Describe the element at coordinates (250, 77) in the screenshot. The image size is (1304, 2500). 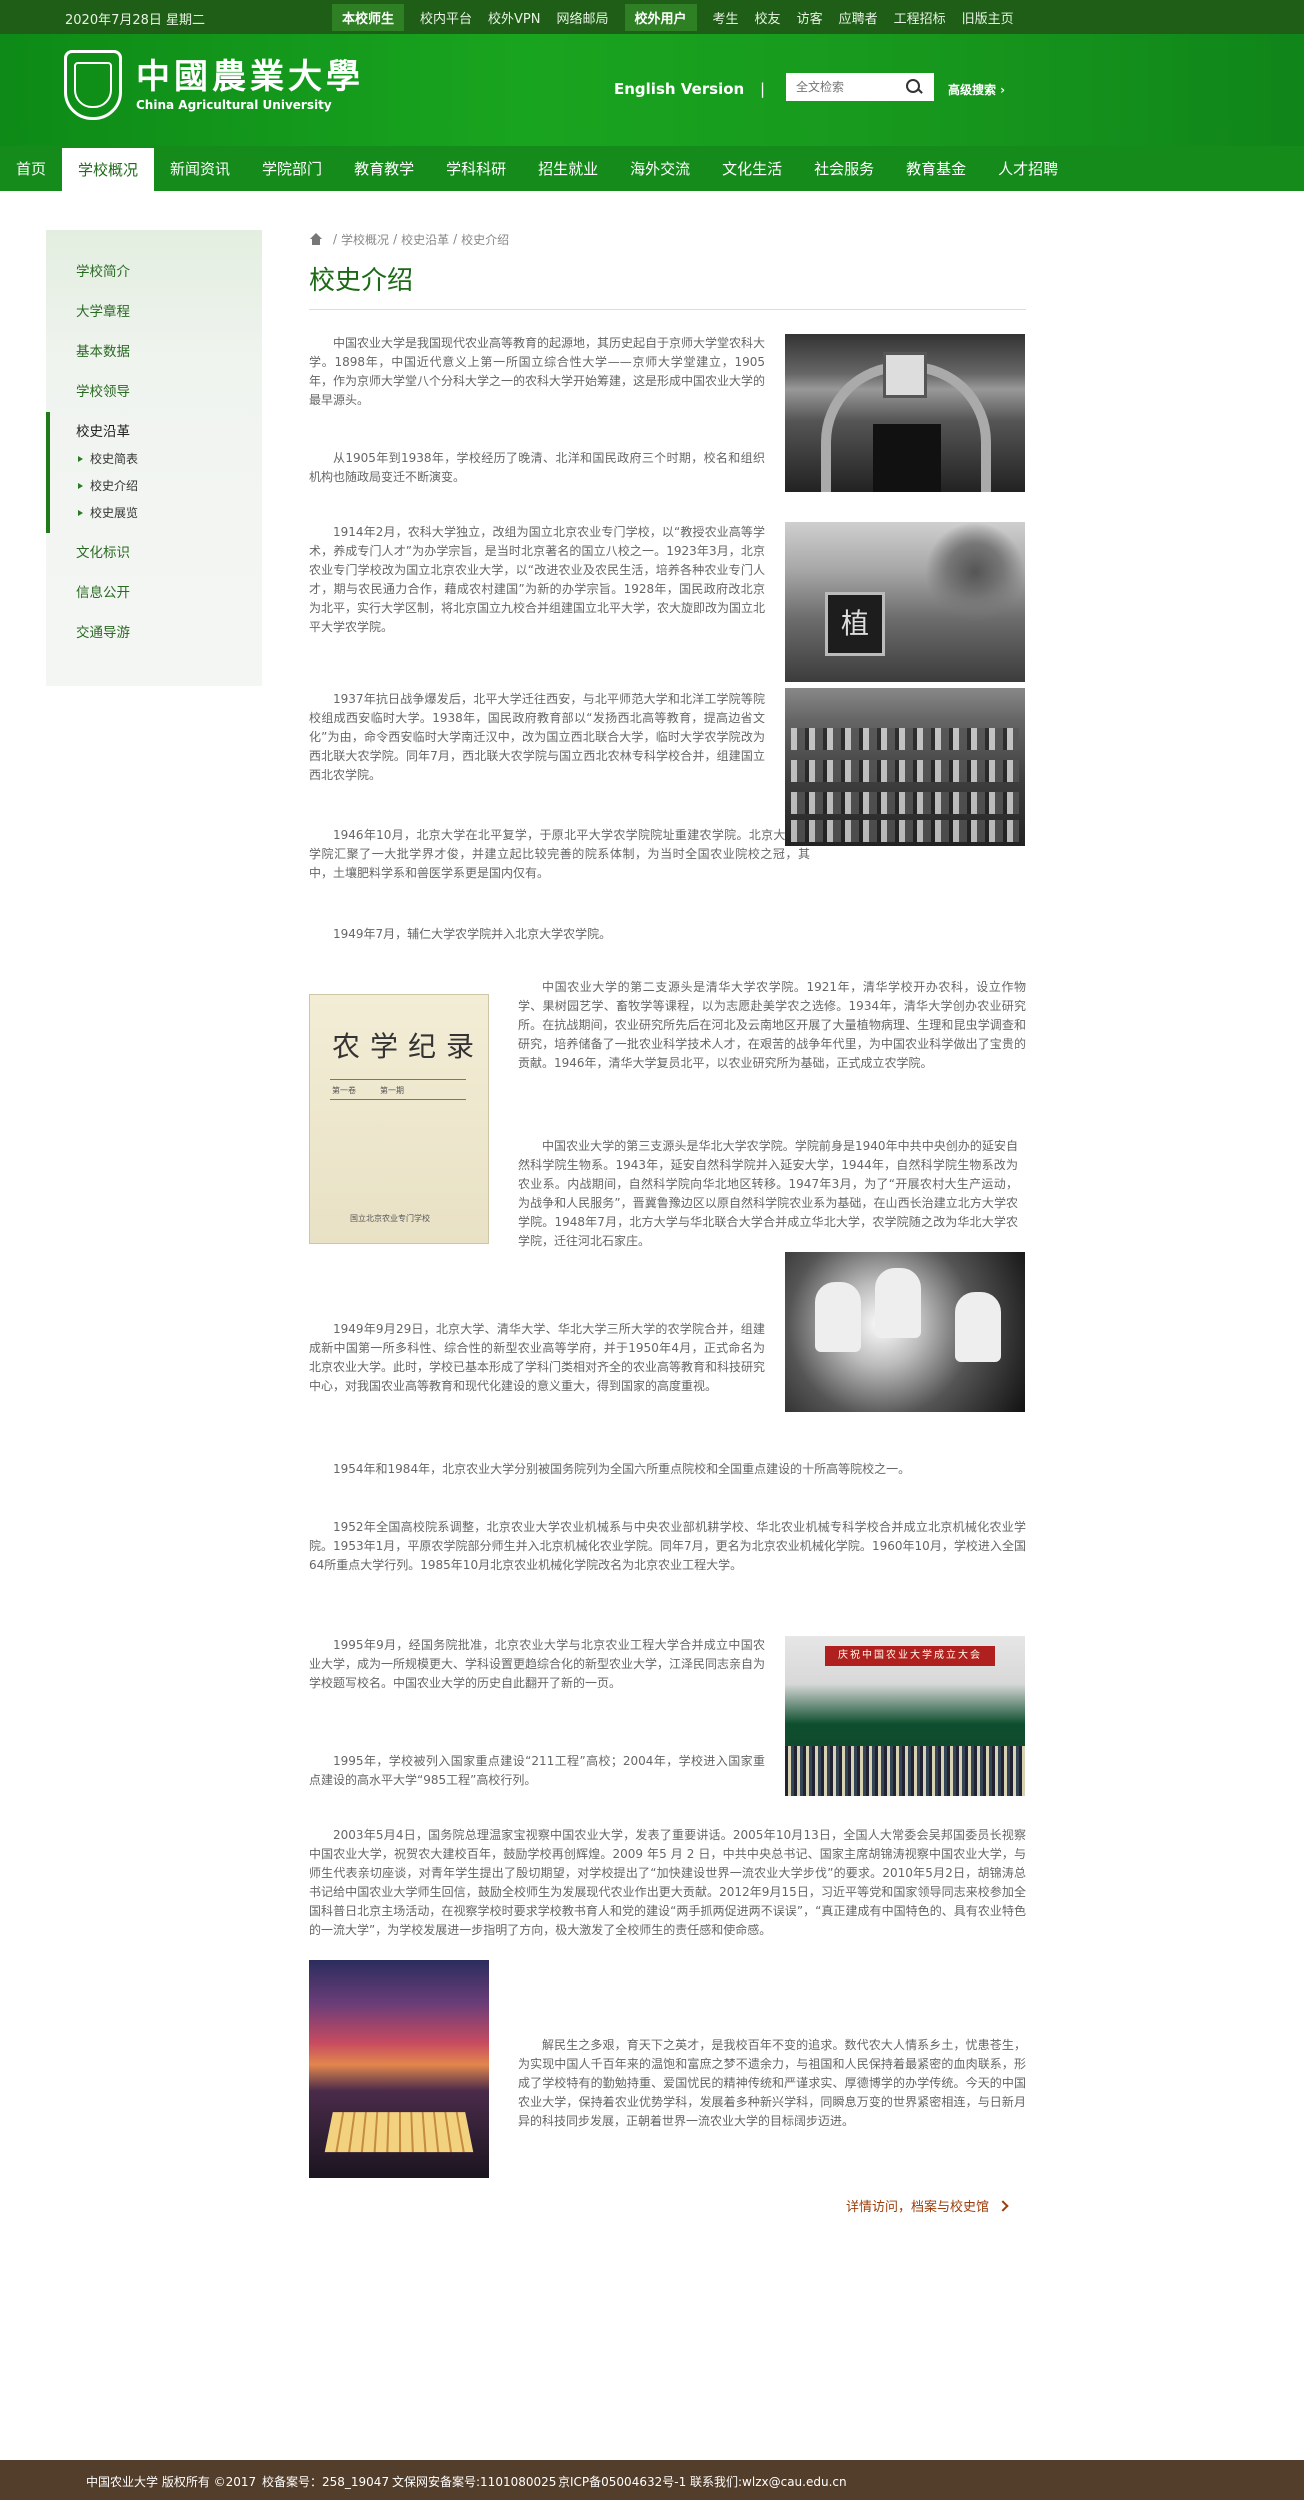
I see `logo-chinese-name: 中國農業大學` at that location.